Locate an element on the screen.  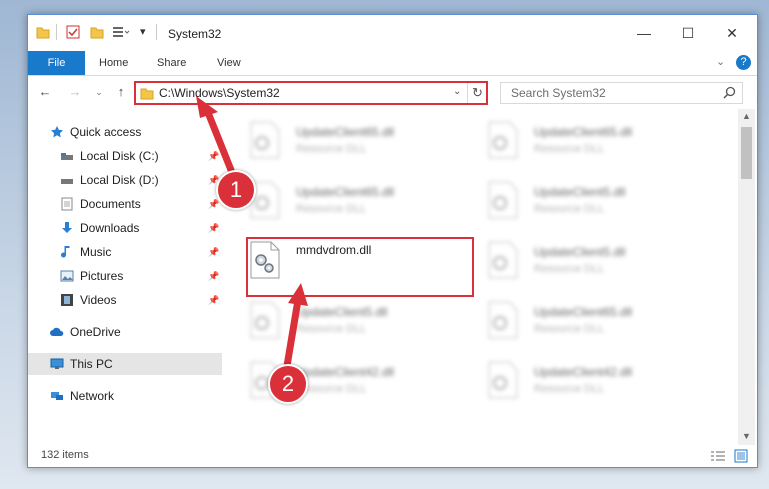
arrow-2-head is located at coordinates (298, 294).